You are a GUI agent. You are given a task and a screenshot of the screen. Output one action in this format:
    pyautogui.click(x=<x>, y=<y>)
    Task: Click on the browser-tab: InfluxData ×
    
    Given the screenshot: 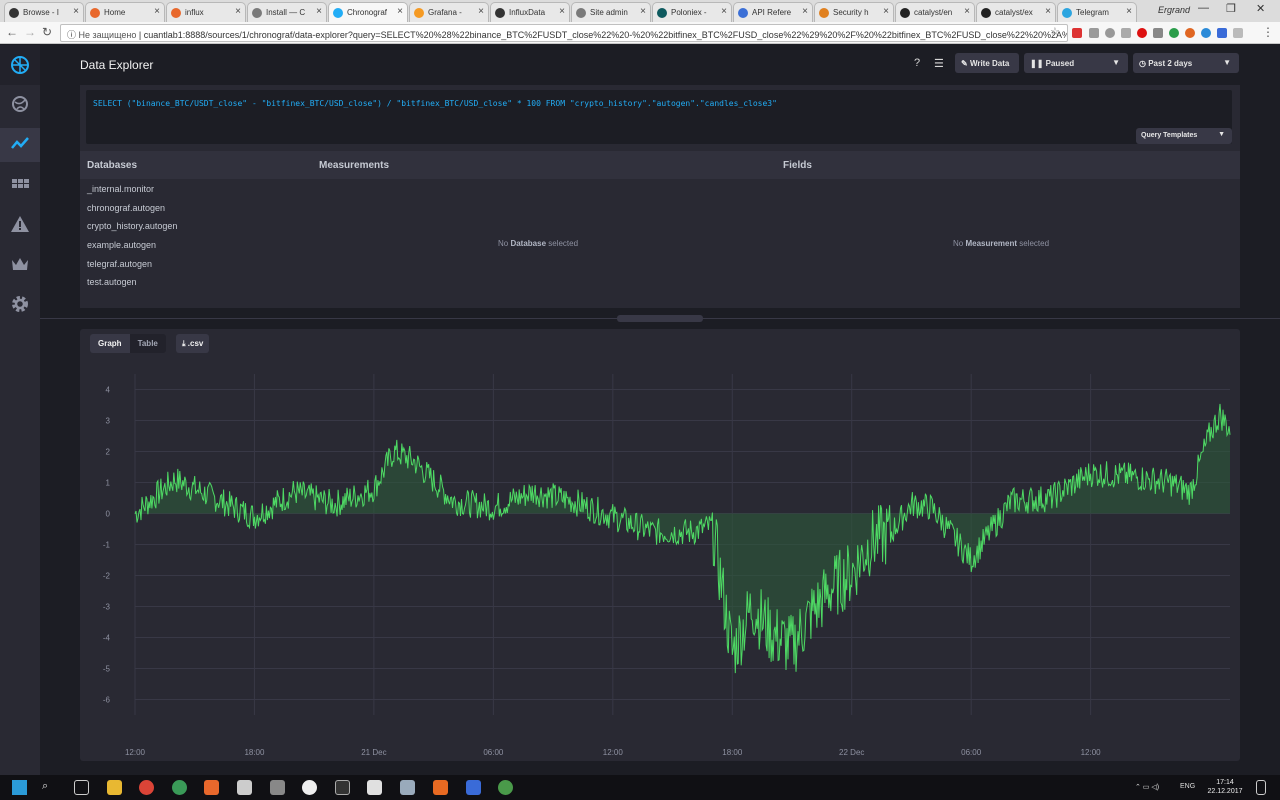 What is the action you would take?
    pyautogui.click(x=530, y=12)
    